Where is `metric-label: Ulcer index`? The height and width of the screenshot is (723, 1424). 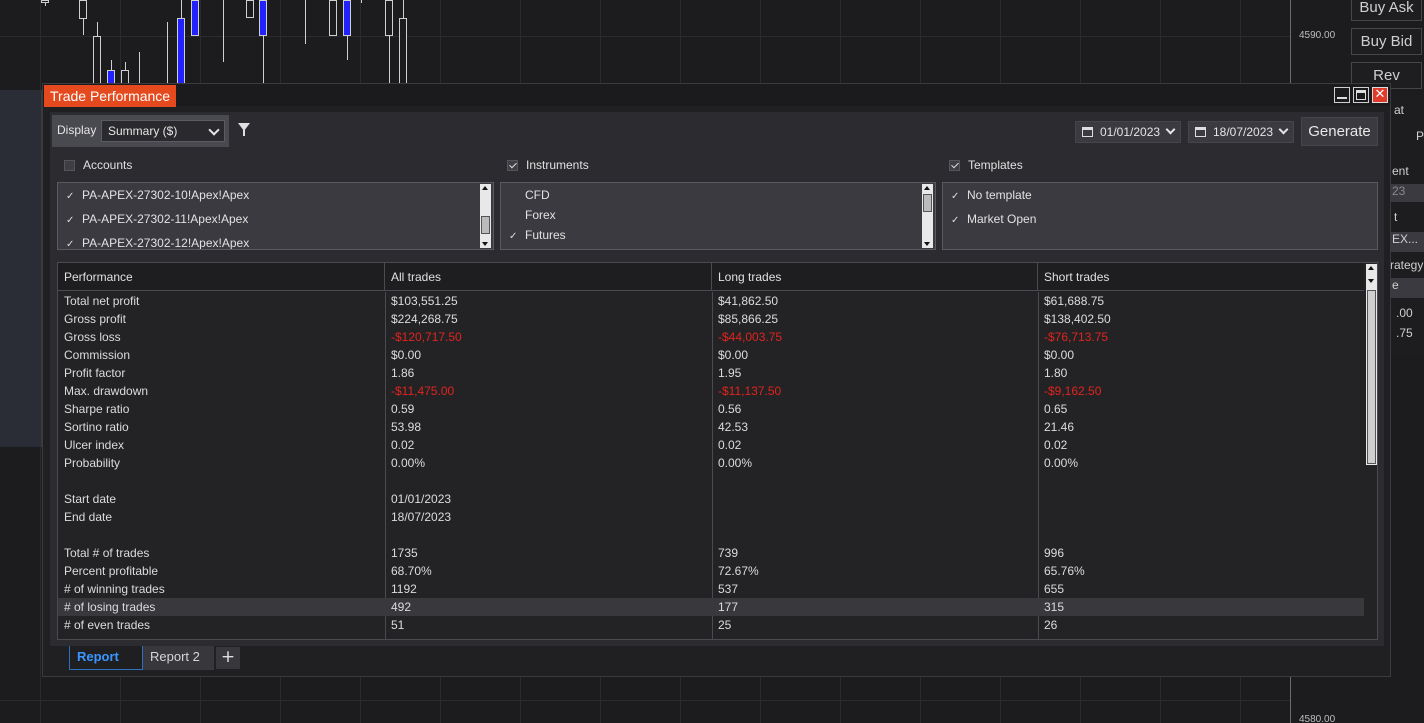
metric-label: Ulcer index is located at coordinates (94, 445).